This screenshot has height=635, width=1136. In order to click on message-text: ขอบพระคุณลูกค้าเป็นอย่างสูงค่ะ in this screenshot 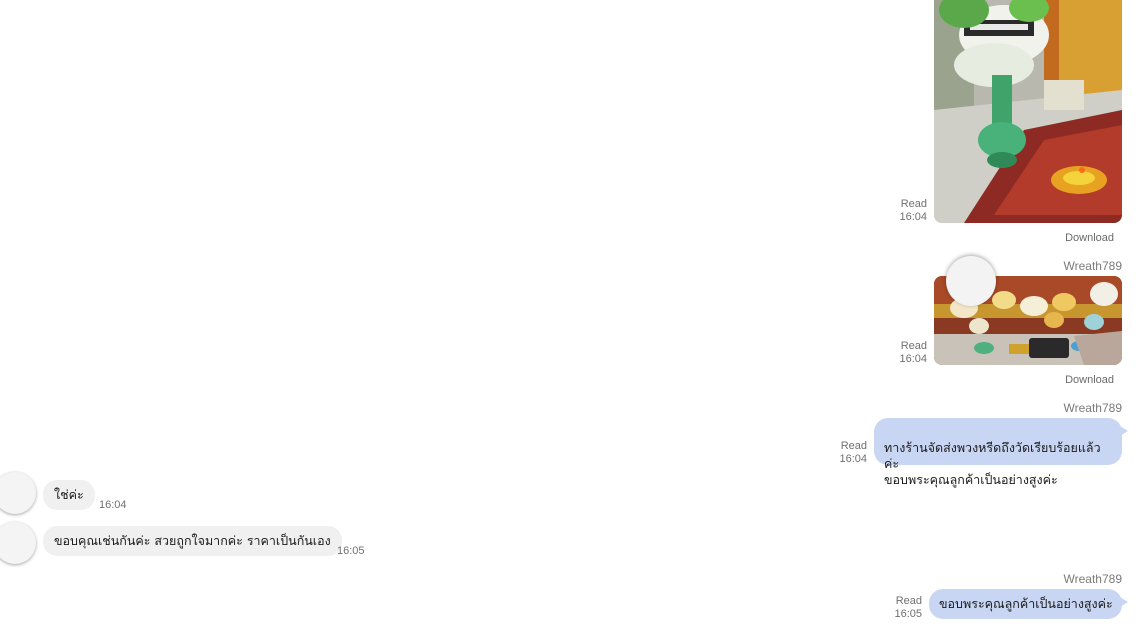, I will do `click(1026, 603)`.